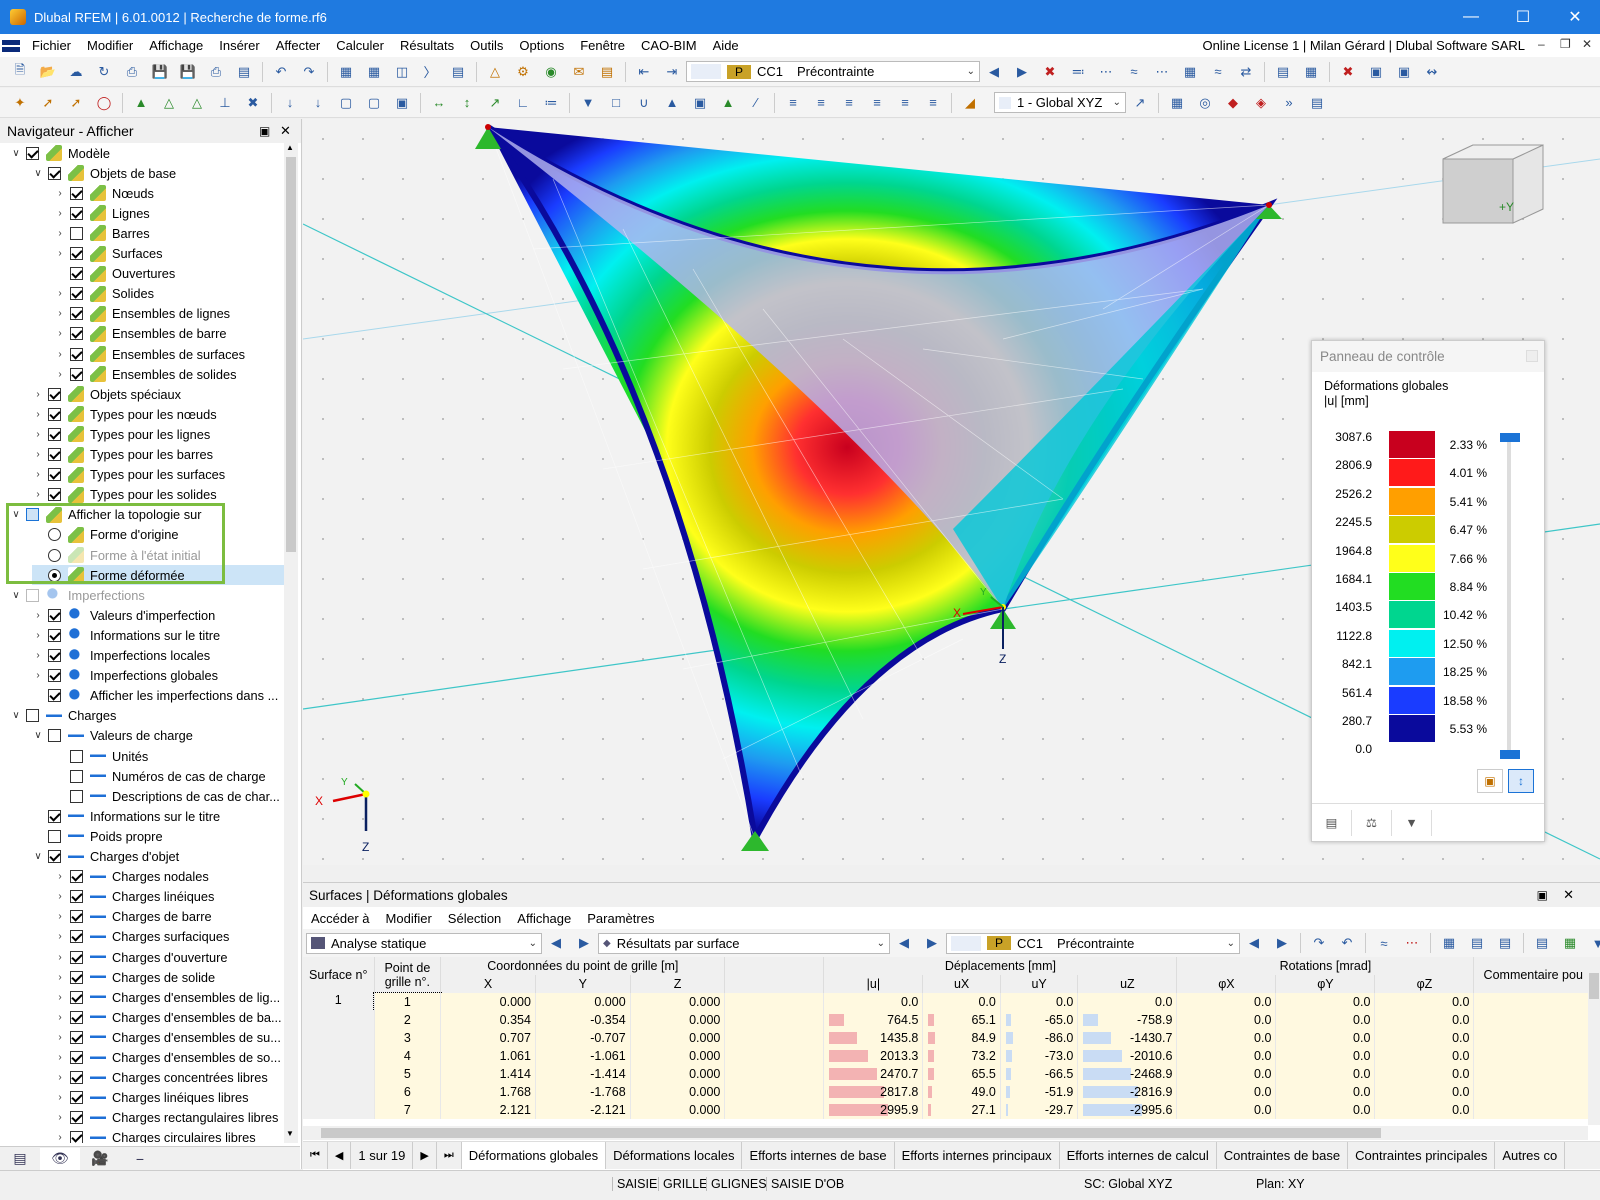 This screenshot has height=1200, width=1600. What do you see at coordinates (244, 72) in the screenshot?
I see `report-icon: ▤` at bounding box center [244, 72].